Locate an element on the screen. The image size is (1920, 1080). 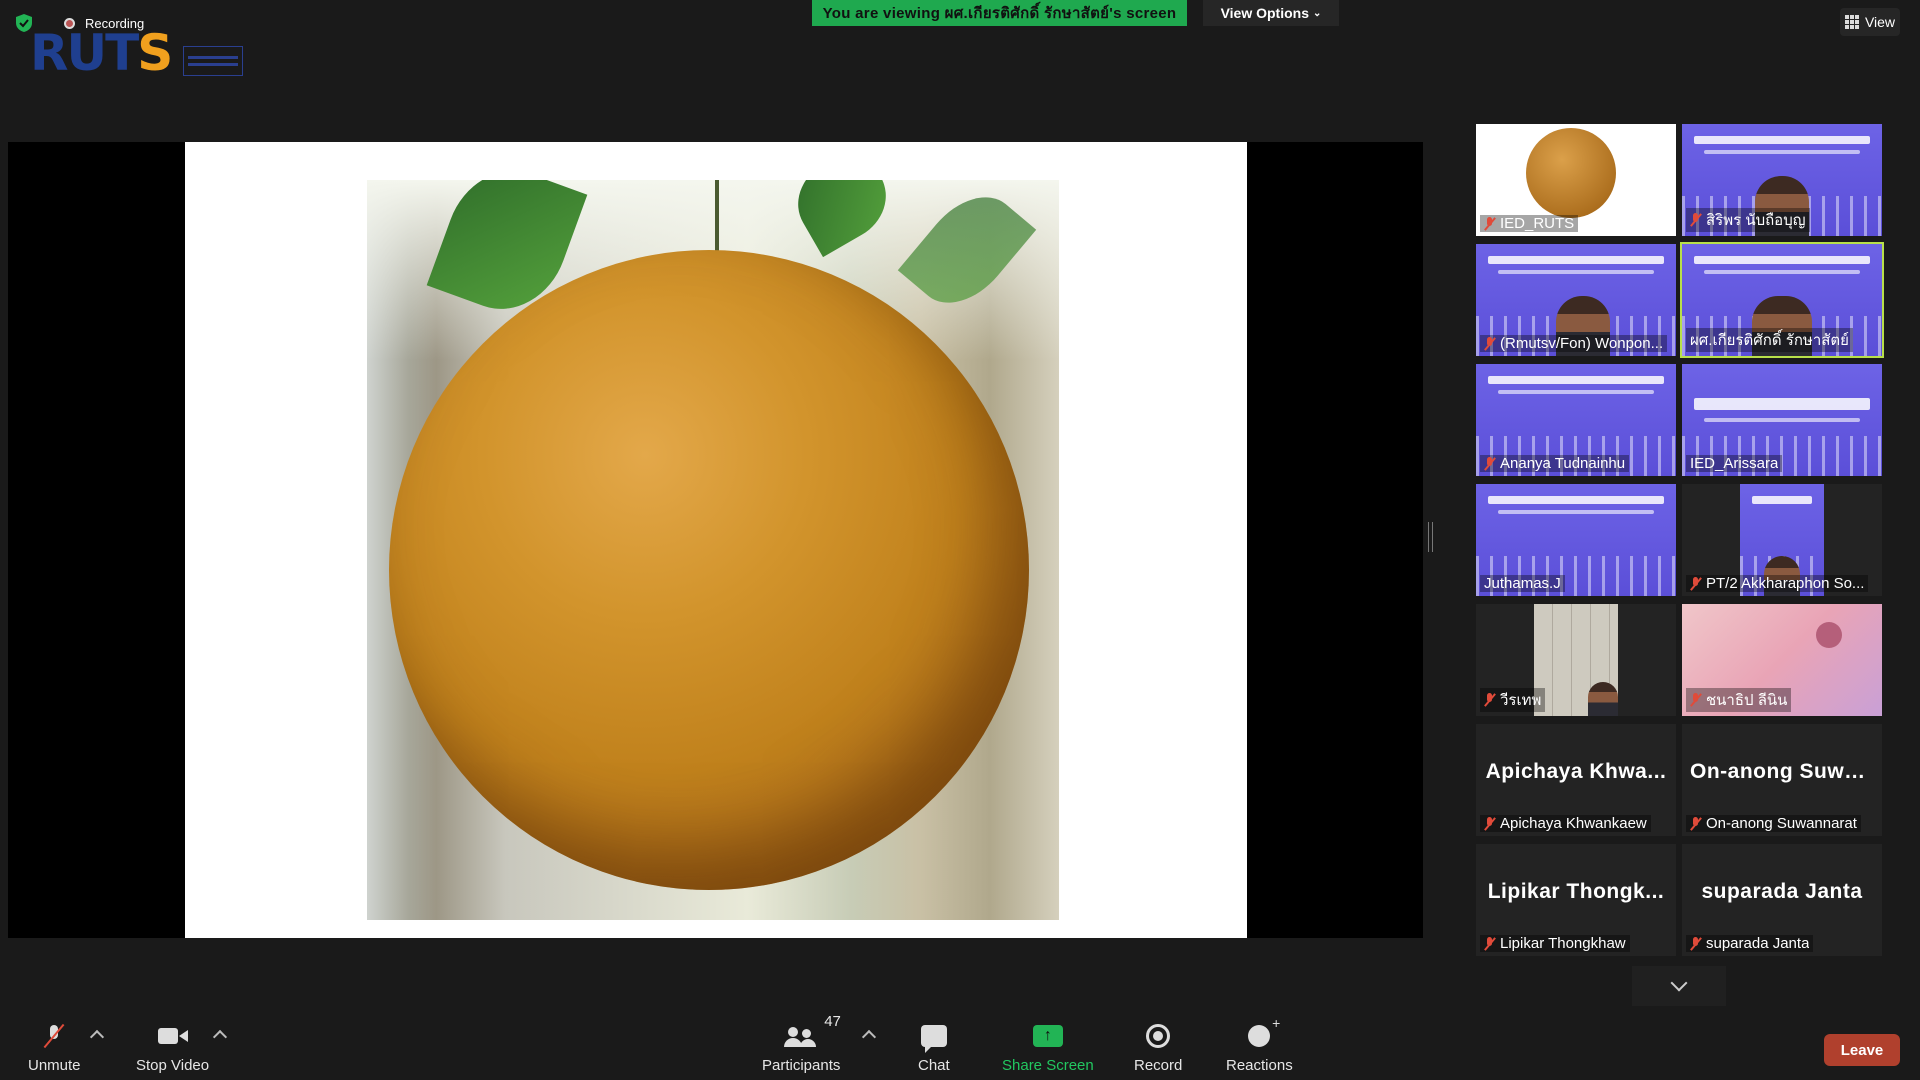
record-button: Record is located at coordinates (1158, 1046).